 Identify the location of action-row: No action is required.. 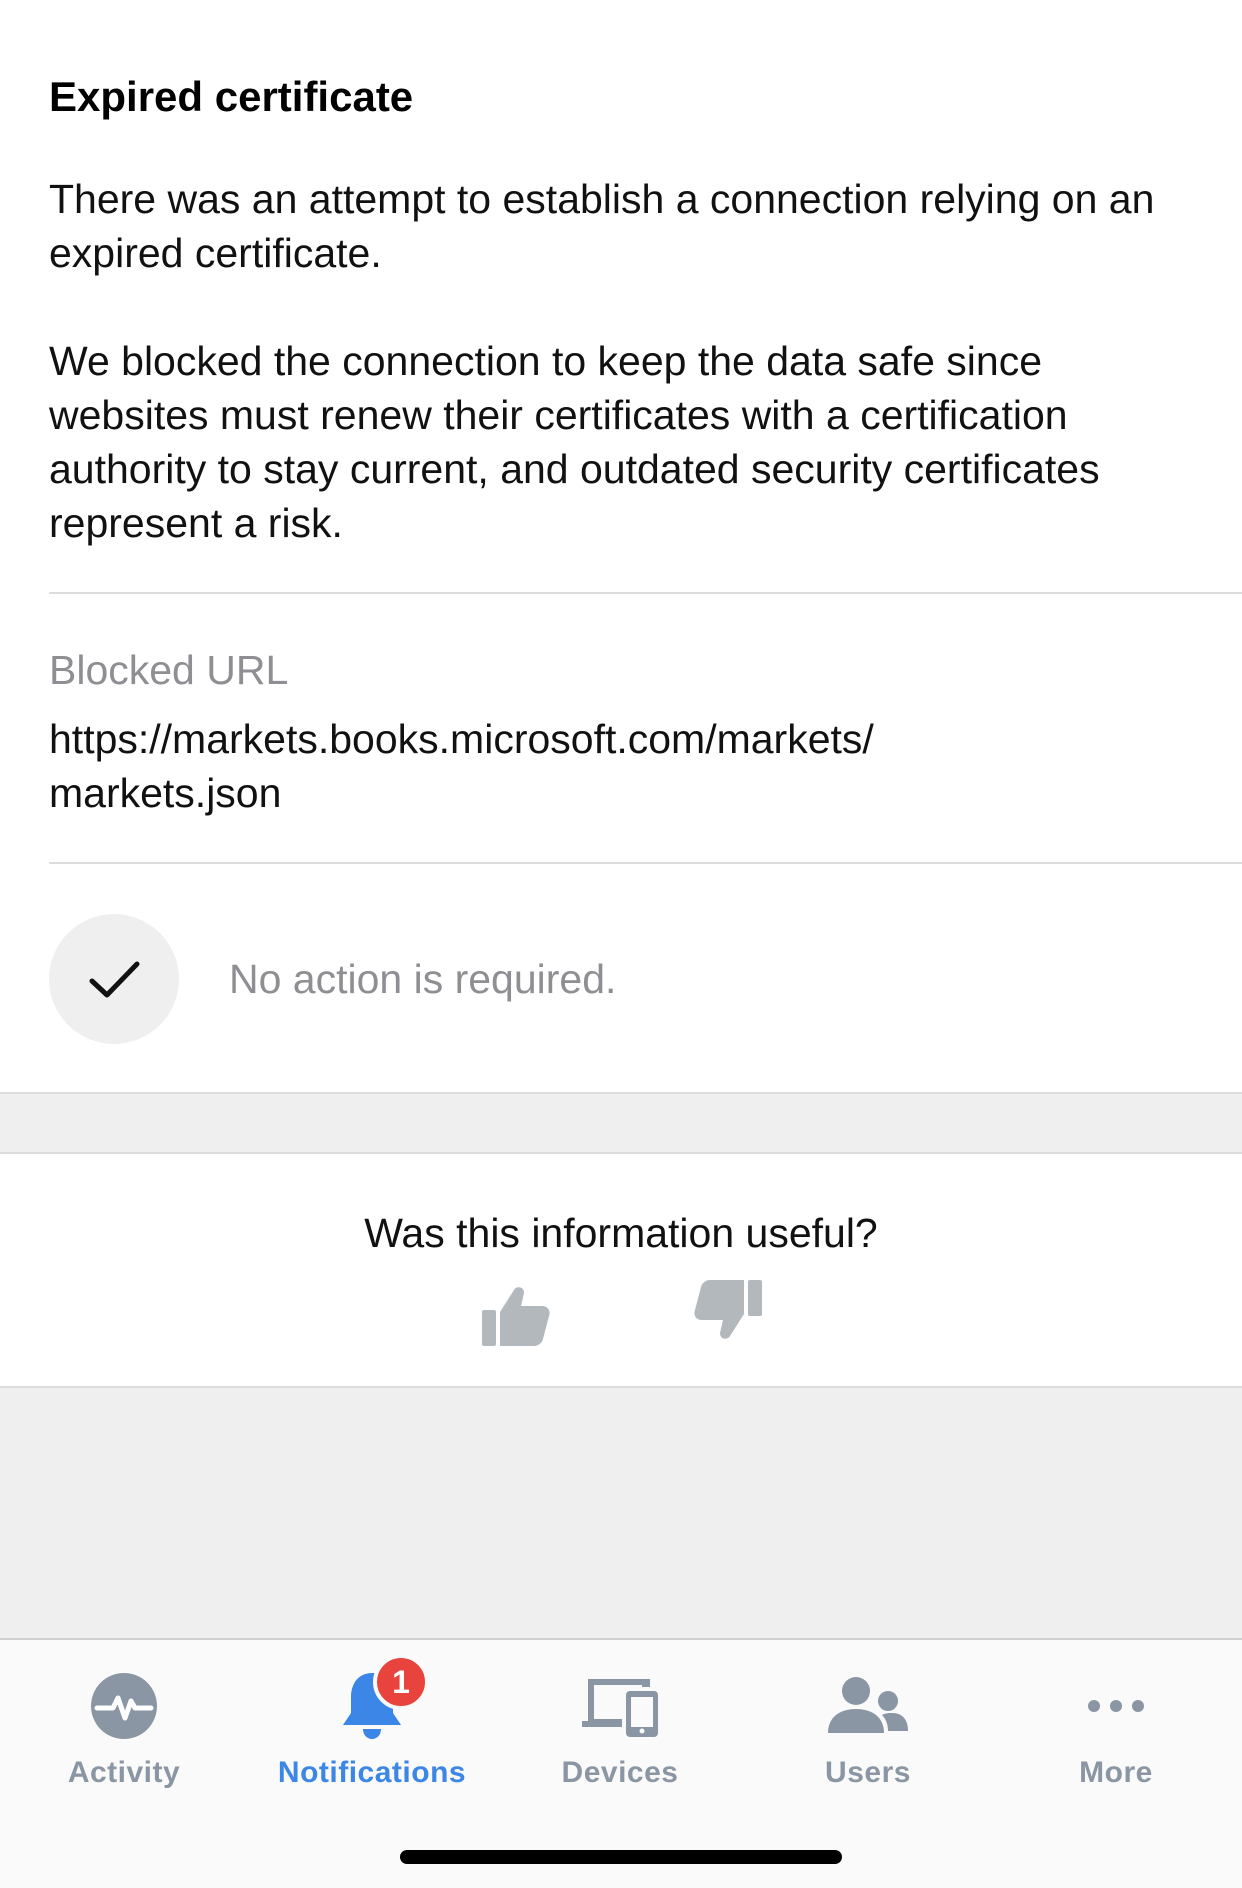
(621, 978).